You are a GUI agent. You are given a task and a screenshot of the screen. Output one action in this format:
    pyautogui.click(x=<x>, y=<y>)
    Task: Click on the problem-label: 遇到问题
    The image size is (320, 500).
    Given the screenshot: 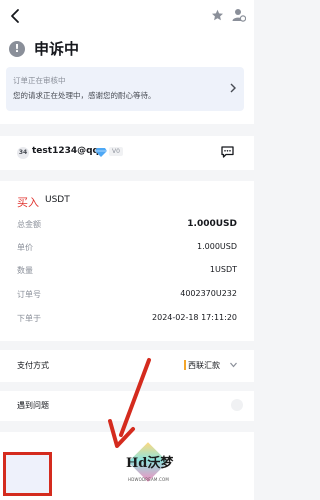 What is the action you would take?
    pyautogui.click(x=33, y=405)
    